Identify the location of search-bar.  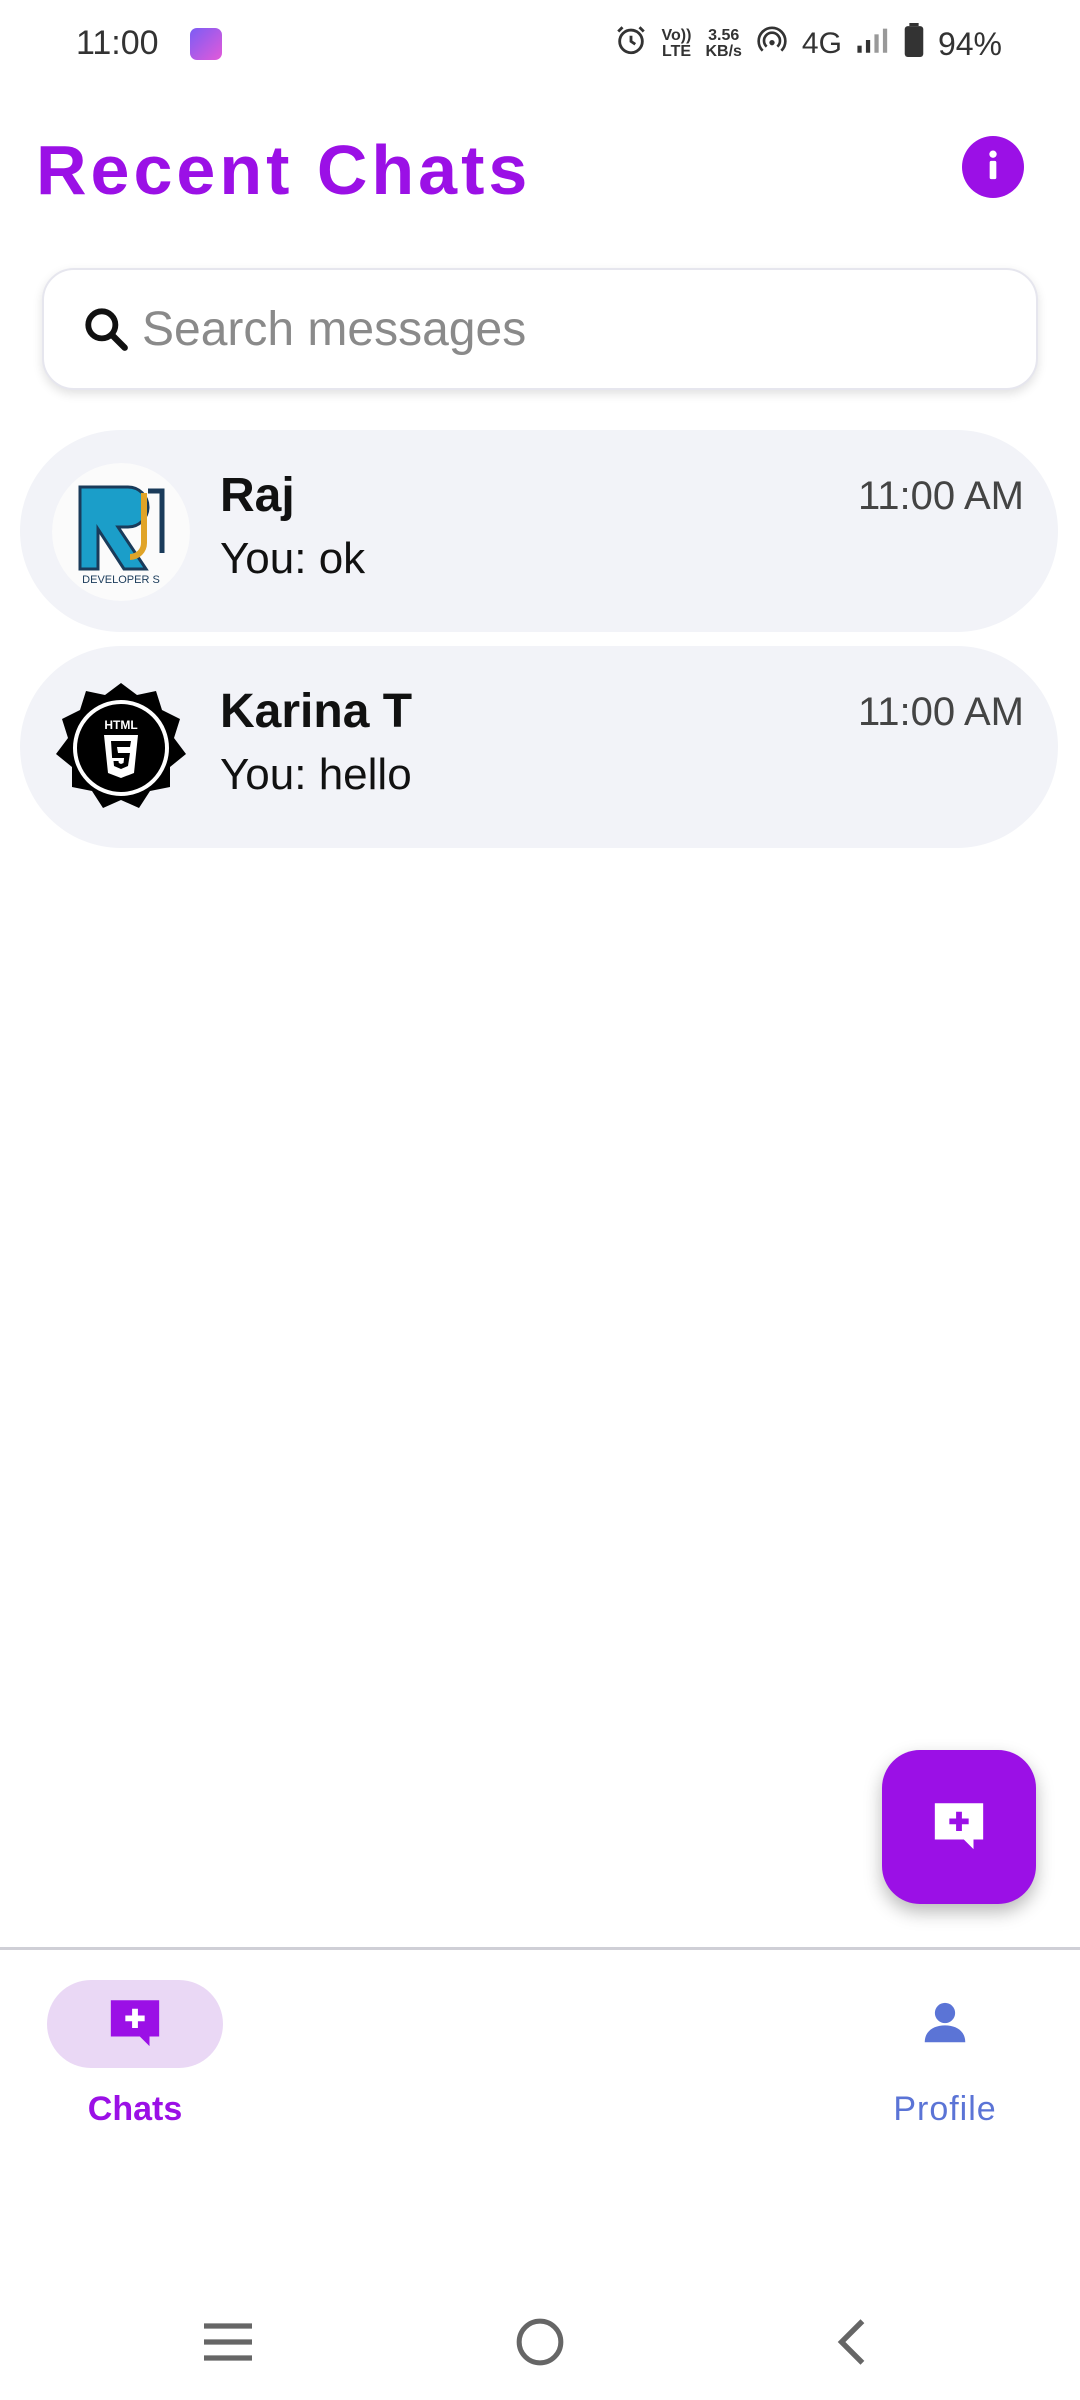
(540, 329).